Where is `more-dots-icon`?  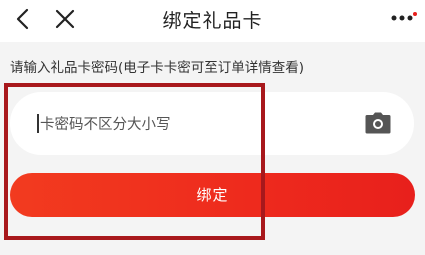 more-dots-icon is located at coordinates (404, 16).